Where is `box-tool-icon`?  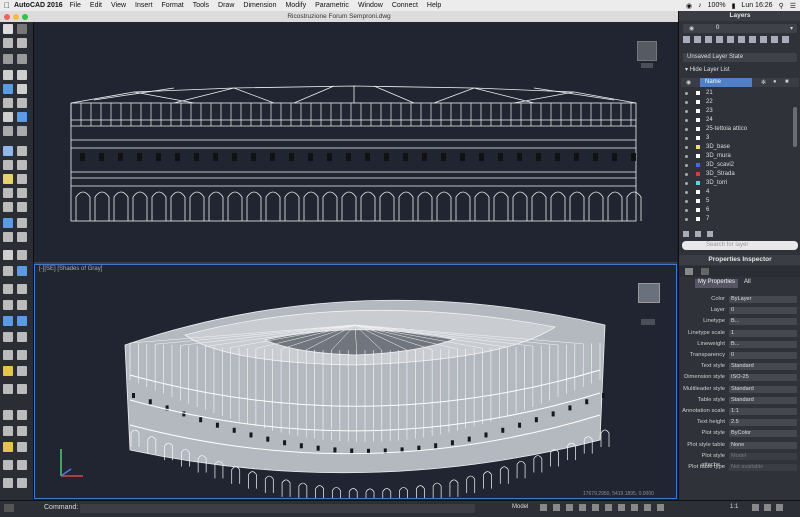
box-tool-icon is located at coordinates (8, 75).